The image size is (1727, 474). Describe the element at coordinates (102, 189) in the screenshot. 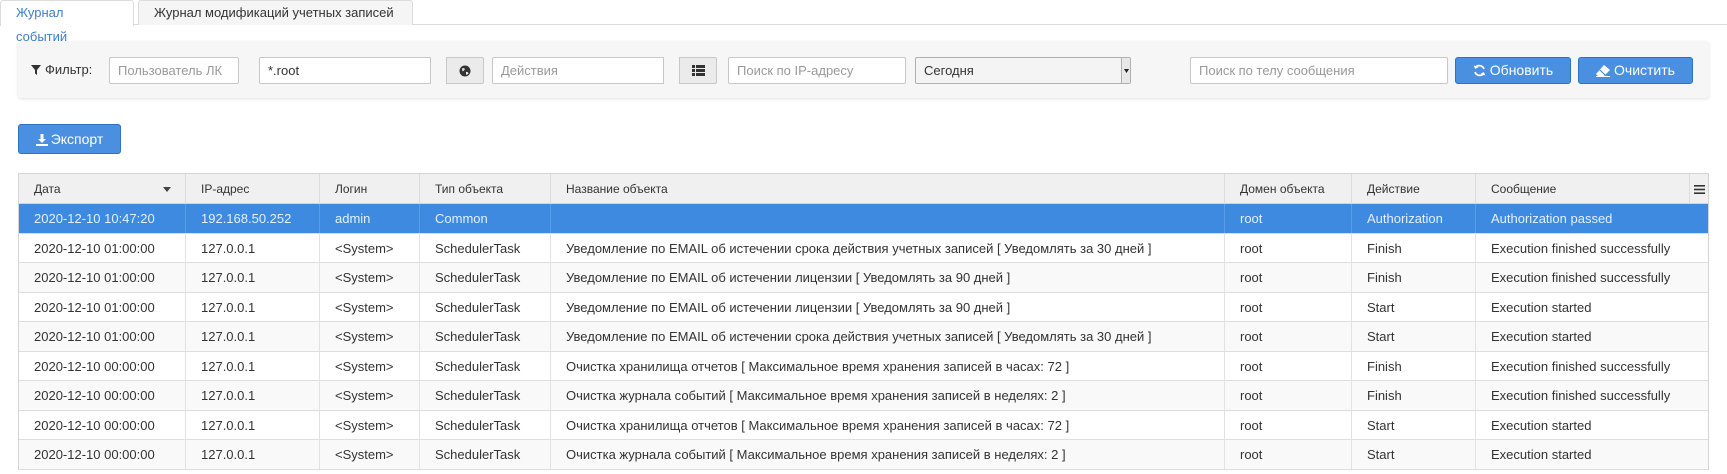

I see `column-header-date: Дата` at that location.